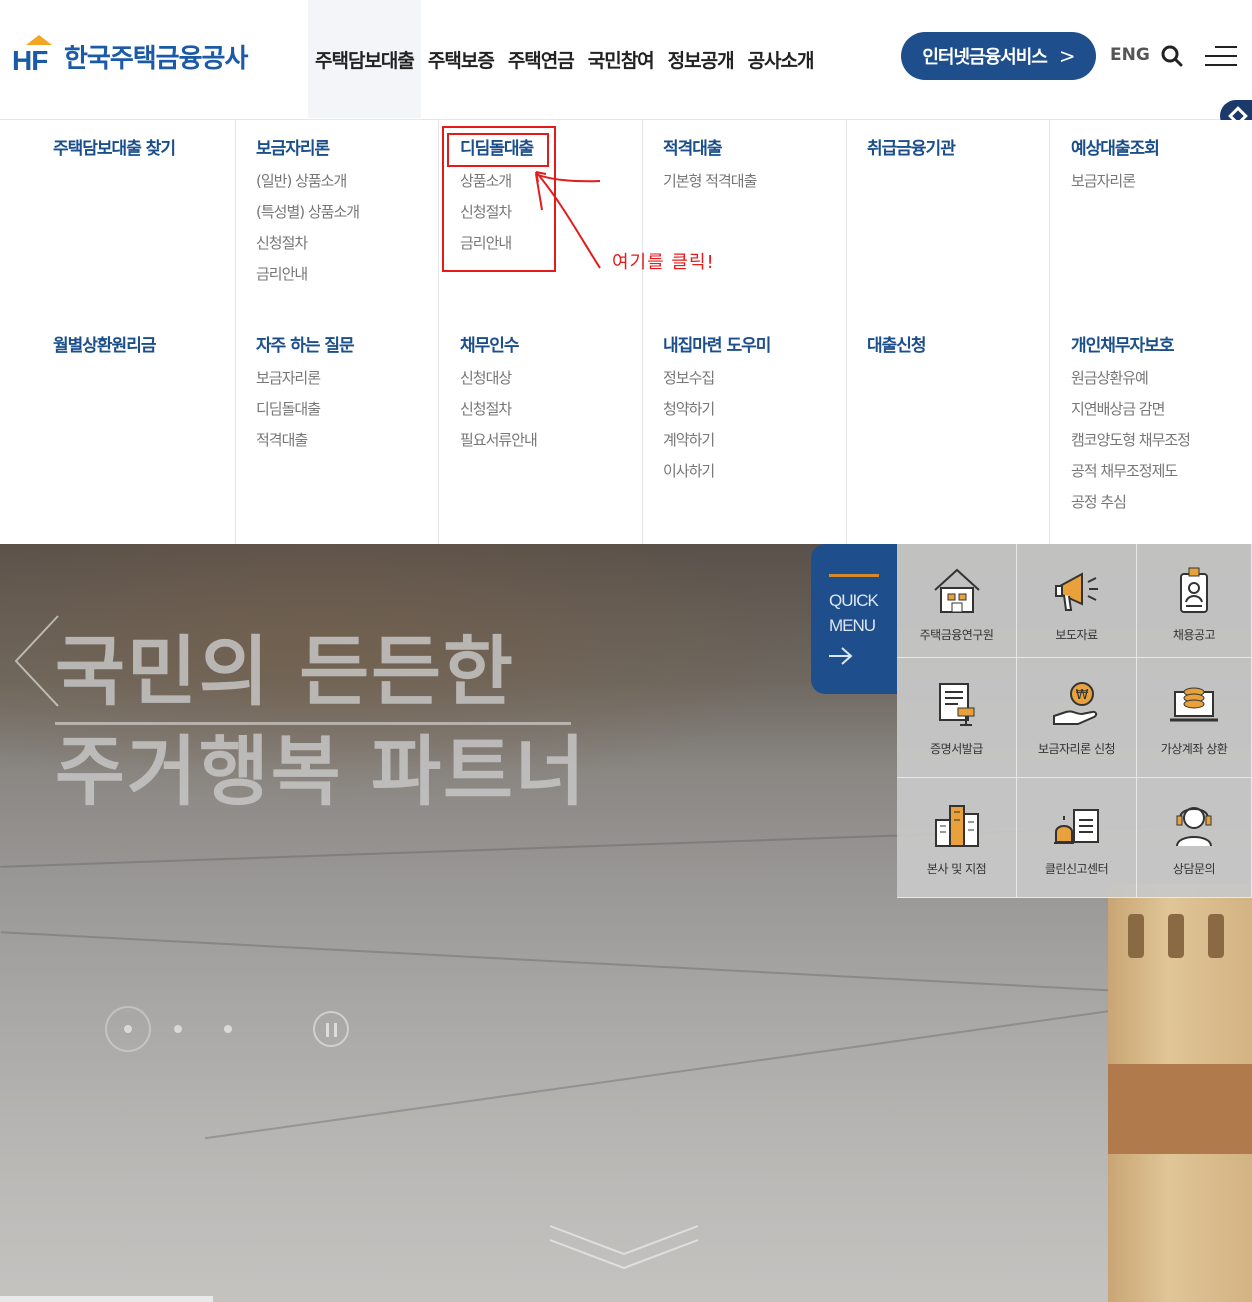 Image resolution: width=1252 pixels, height=1302 pixels. Describe the element at coordinates (499, 393) in the screenshot. I see `menu-group-debt-assumption: 채무인수 신청대상 신청절차 필요서류안내` at that location.